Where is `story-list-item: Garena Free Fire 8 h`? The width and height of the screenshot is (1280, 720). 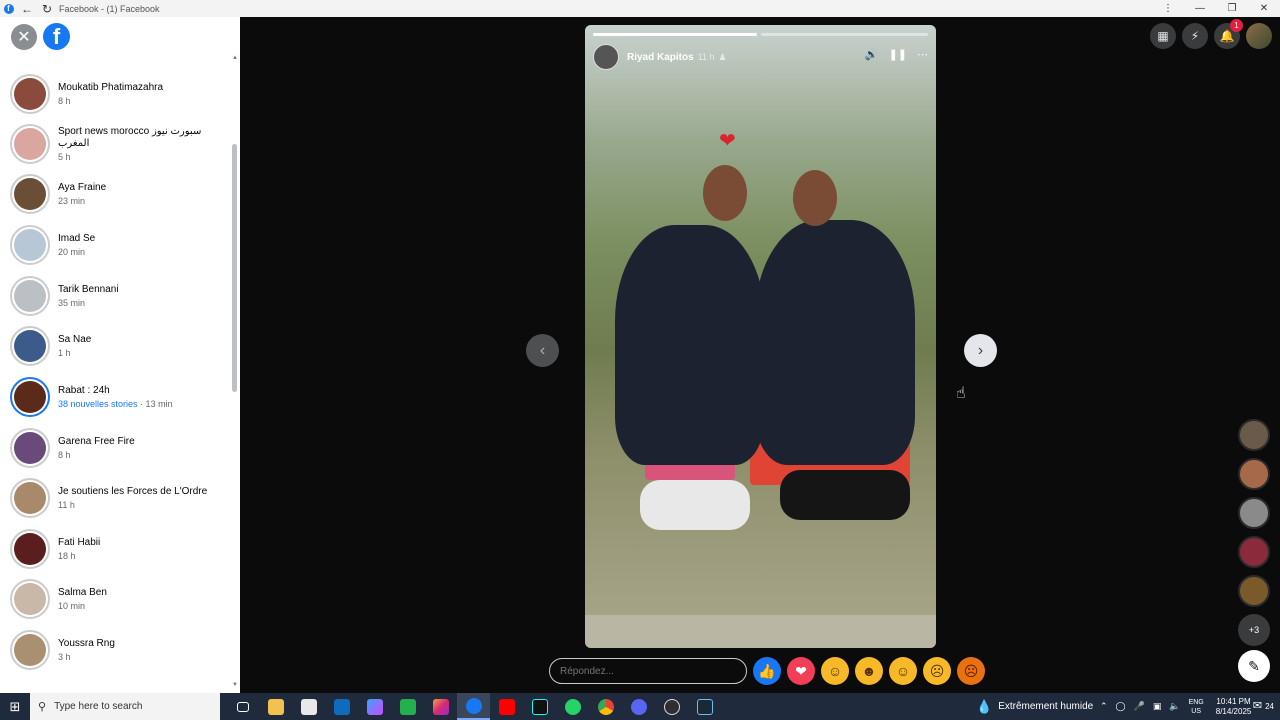 story-list-item: Garena Free Fire 8 h is located at coordinates (120, 448).